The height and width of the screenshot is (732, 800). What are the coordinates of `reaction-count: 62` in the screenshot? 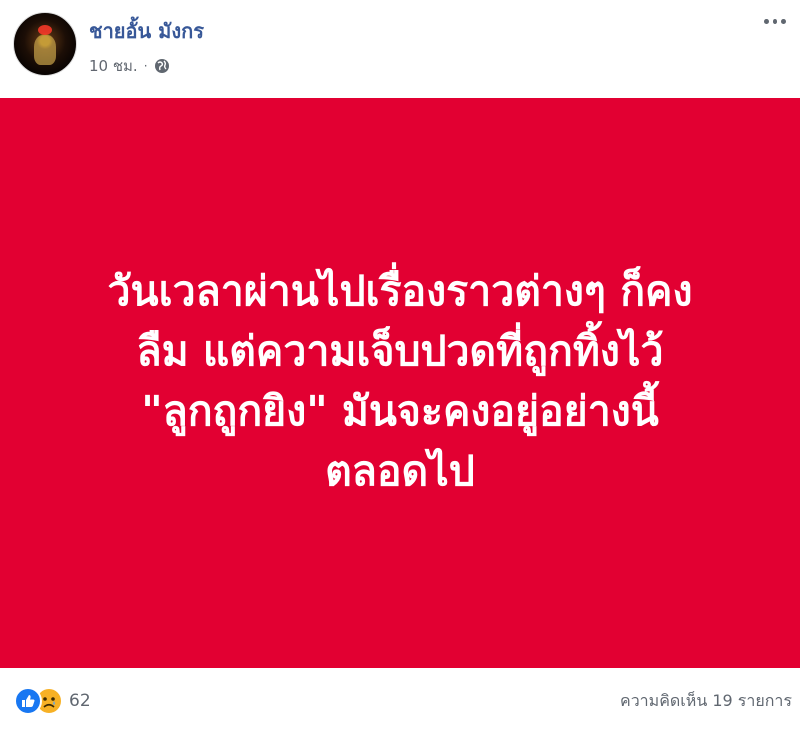 It's located at (80, 701).